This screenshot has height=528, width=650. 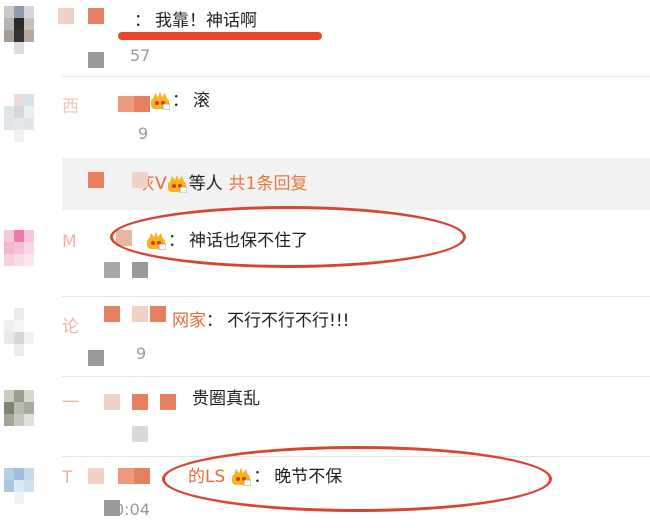 I want to click on comment-text: 不行不行不行!!!, so click(x=288, y=321).